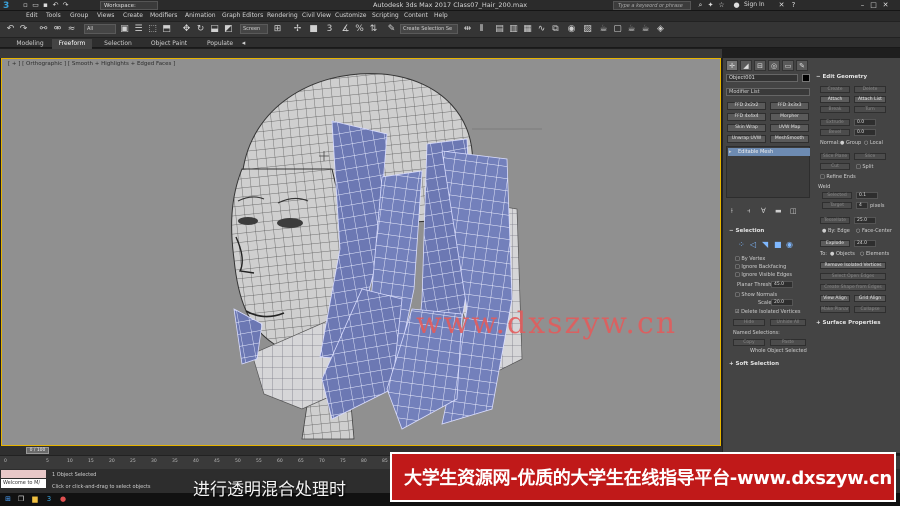 The width and height of the screenshot is (900, 506). I want to click on weld-target-spinner: 4, so click(862, 205).